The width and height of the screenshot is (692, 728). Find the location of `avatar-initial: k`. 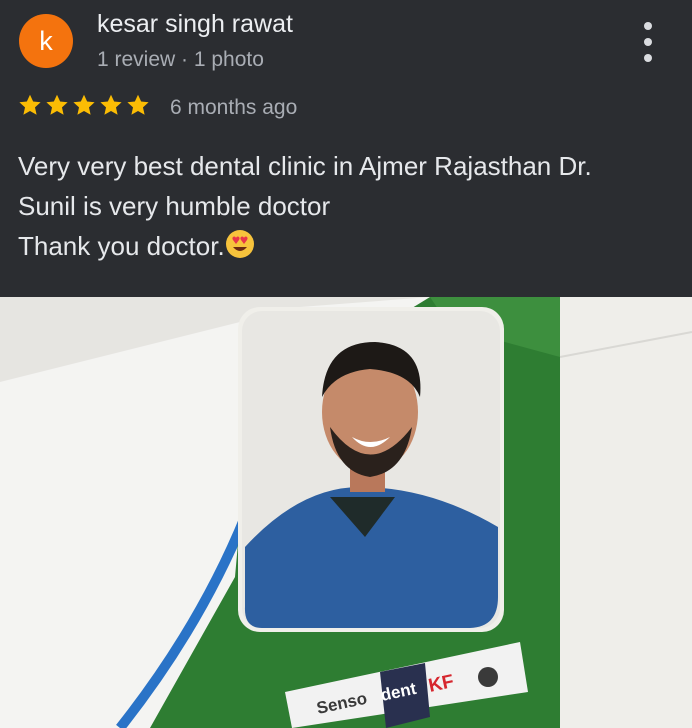

avatar-initial: k is located at coordinates (46, 40).